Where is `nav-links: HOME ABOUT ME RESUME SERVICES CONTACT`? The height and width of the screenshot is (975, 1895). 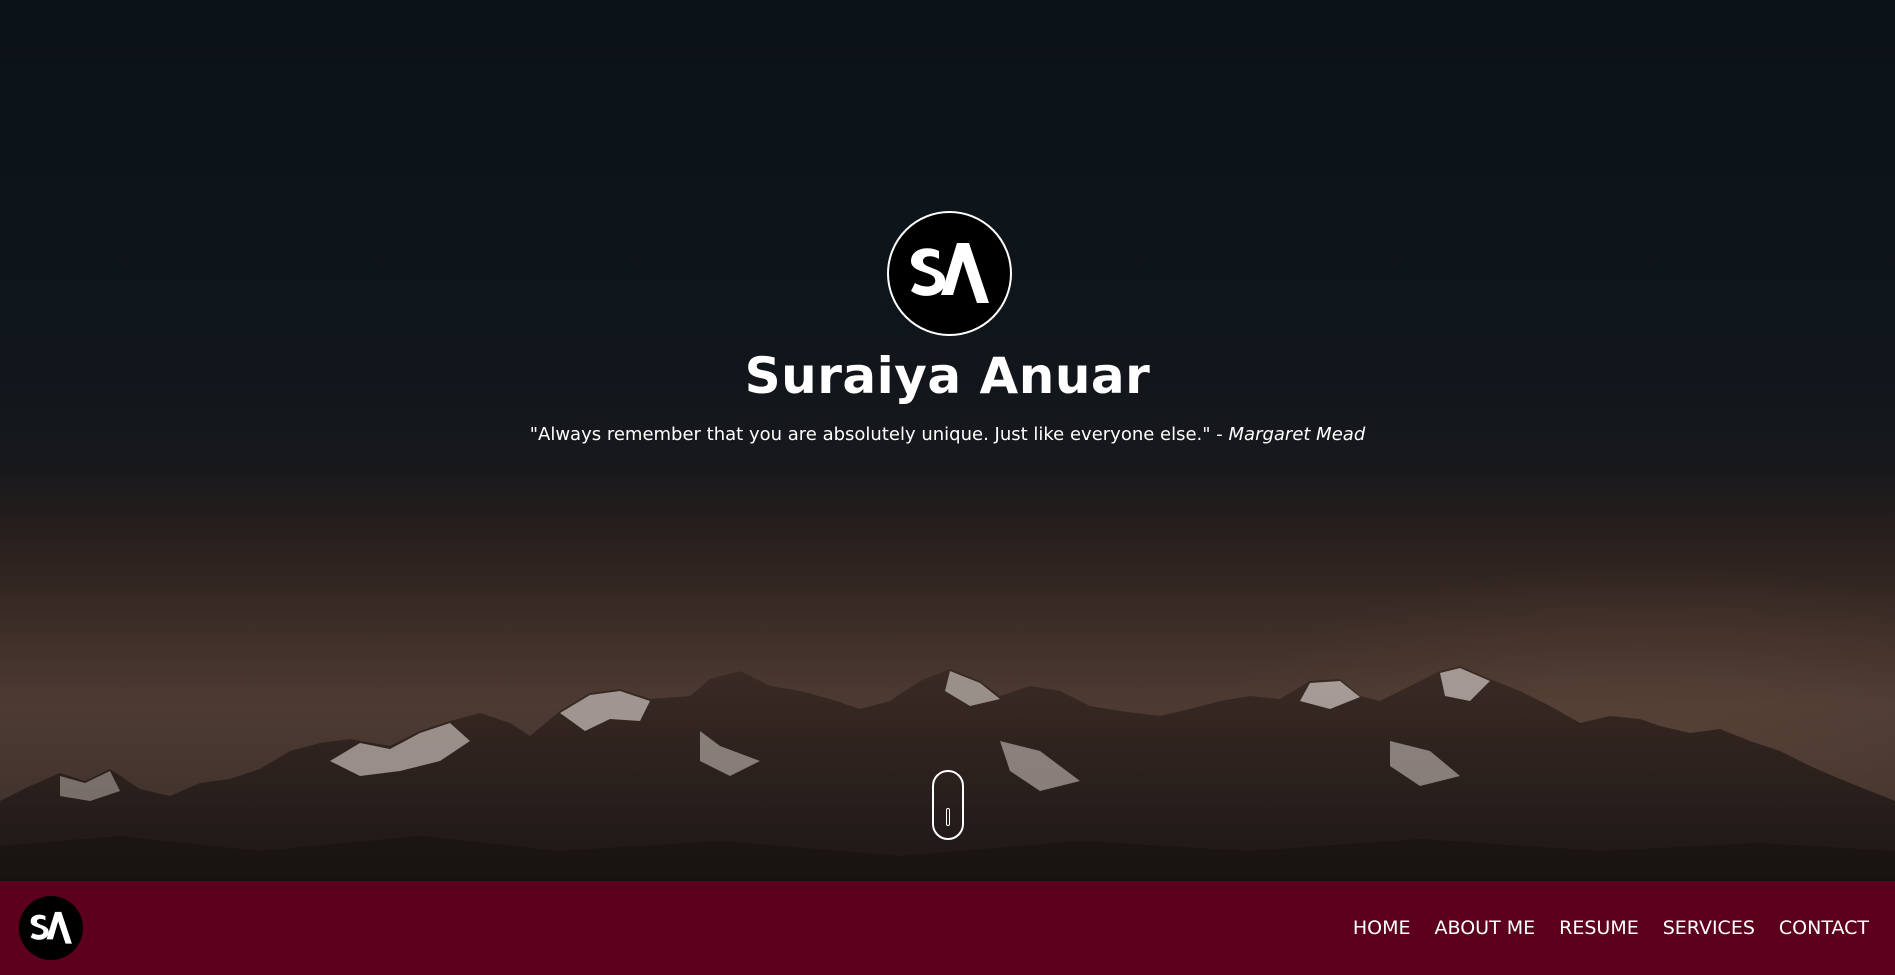
nav-links: HOME ABOUT ME RESUME SERVICES CONTACT is located at coordinates (1599, 928).